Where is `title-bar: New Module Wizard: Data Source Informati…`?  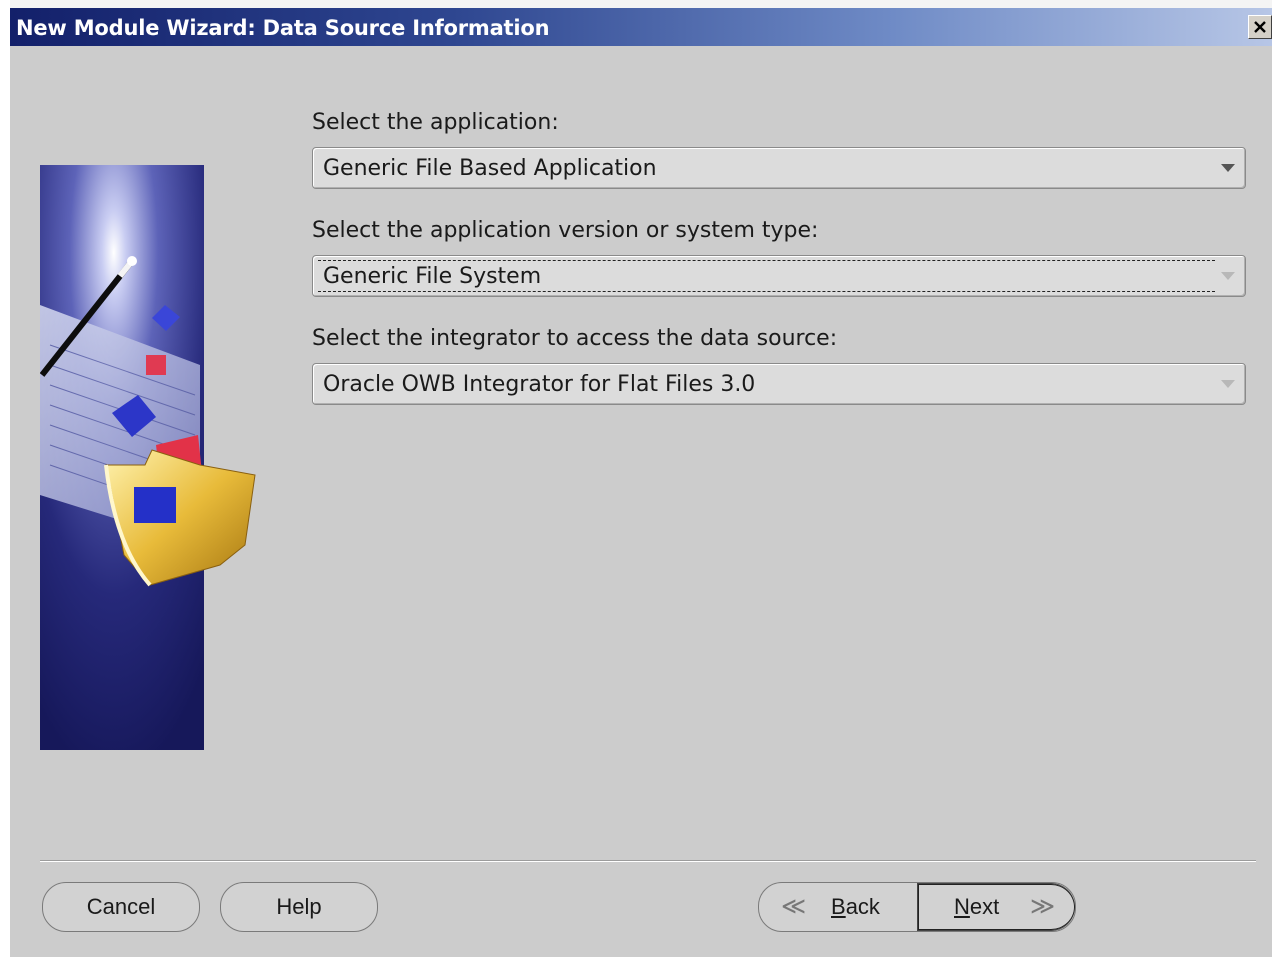
title-bar: New Module Wizard: Data Source Informati… is located at coordinates (641, 27).